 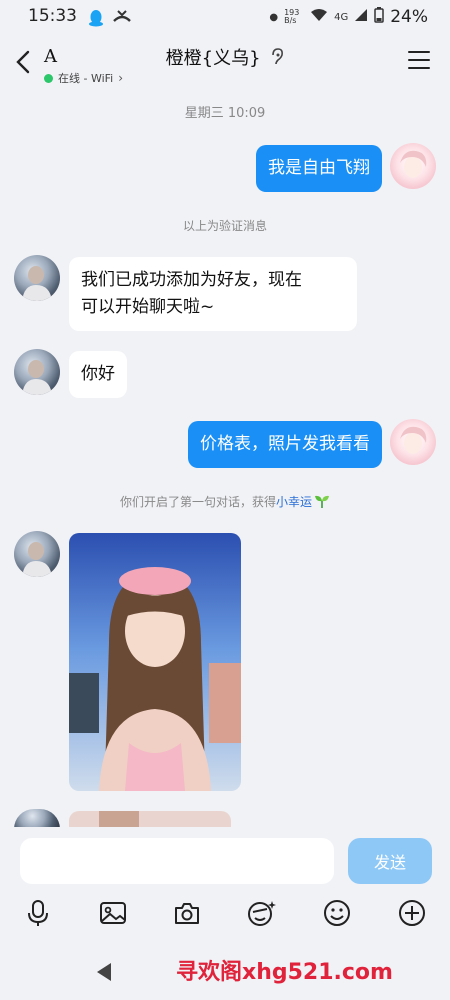 What do you see at coordinates (285, 444) in the screenshot?
I see `outgoing-message-bubble: 价格表，照片发我看看` at bounding box center [285, 444].